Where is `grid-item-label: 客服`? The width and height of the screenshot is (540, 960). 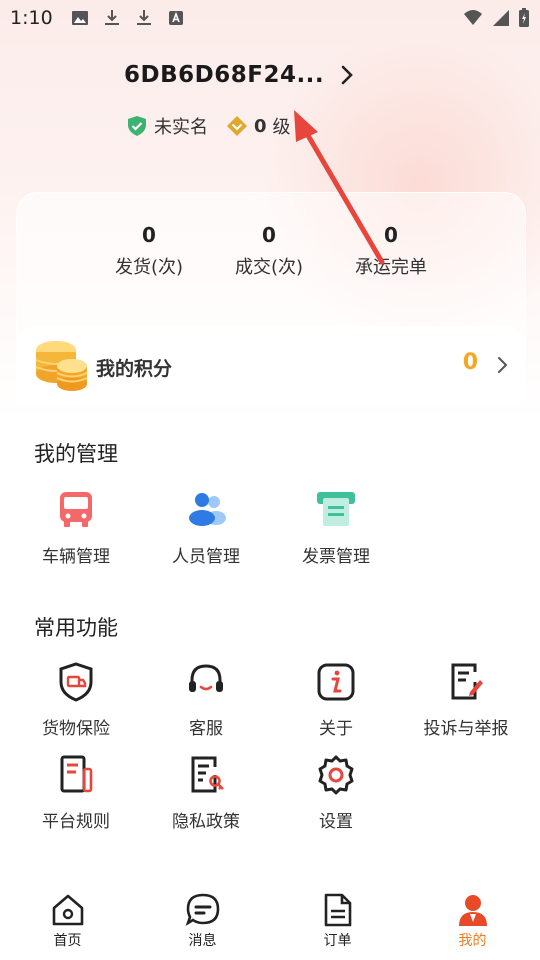 grid-item-label: 客服 is located at coordinates (206, 729).